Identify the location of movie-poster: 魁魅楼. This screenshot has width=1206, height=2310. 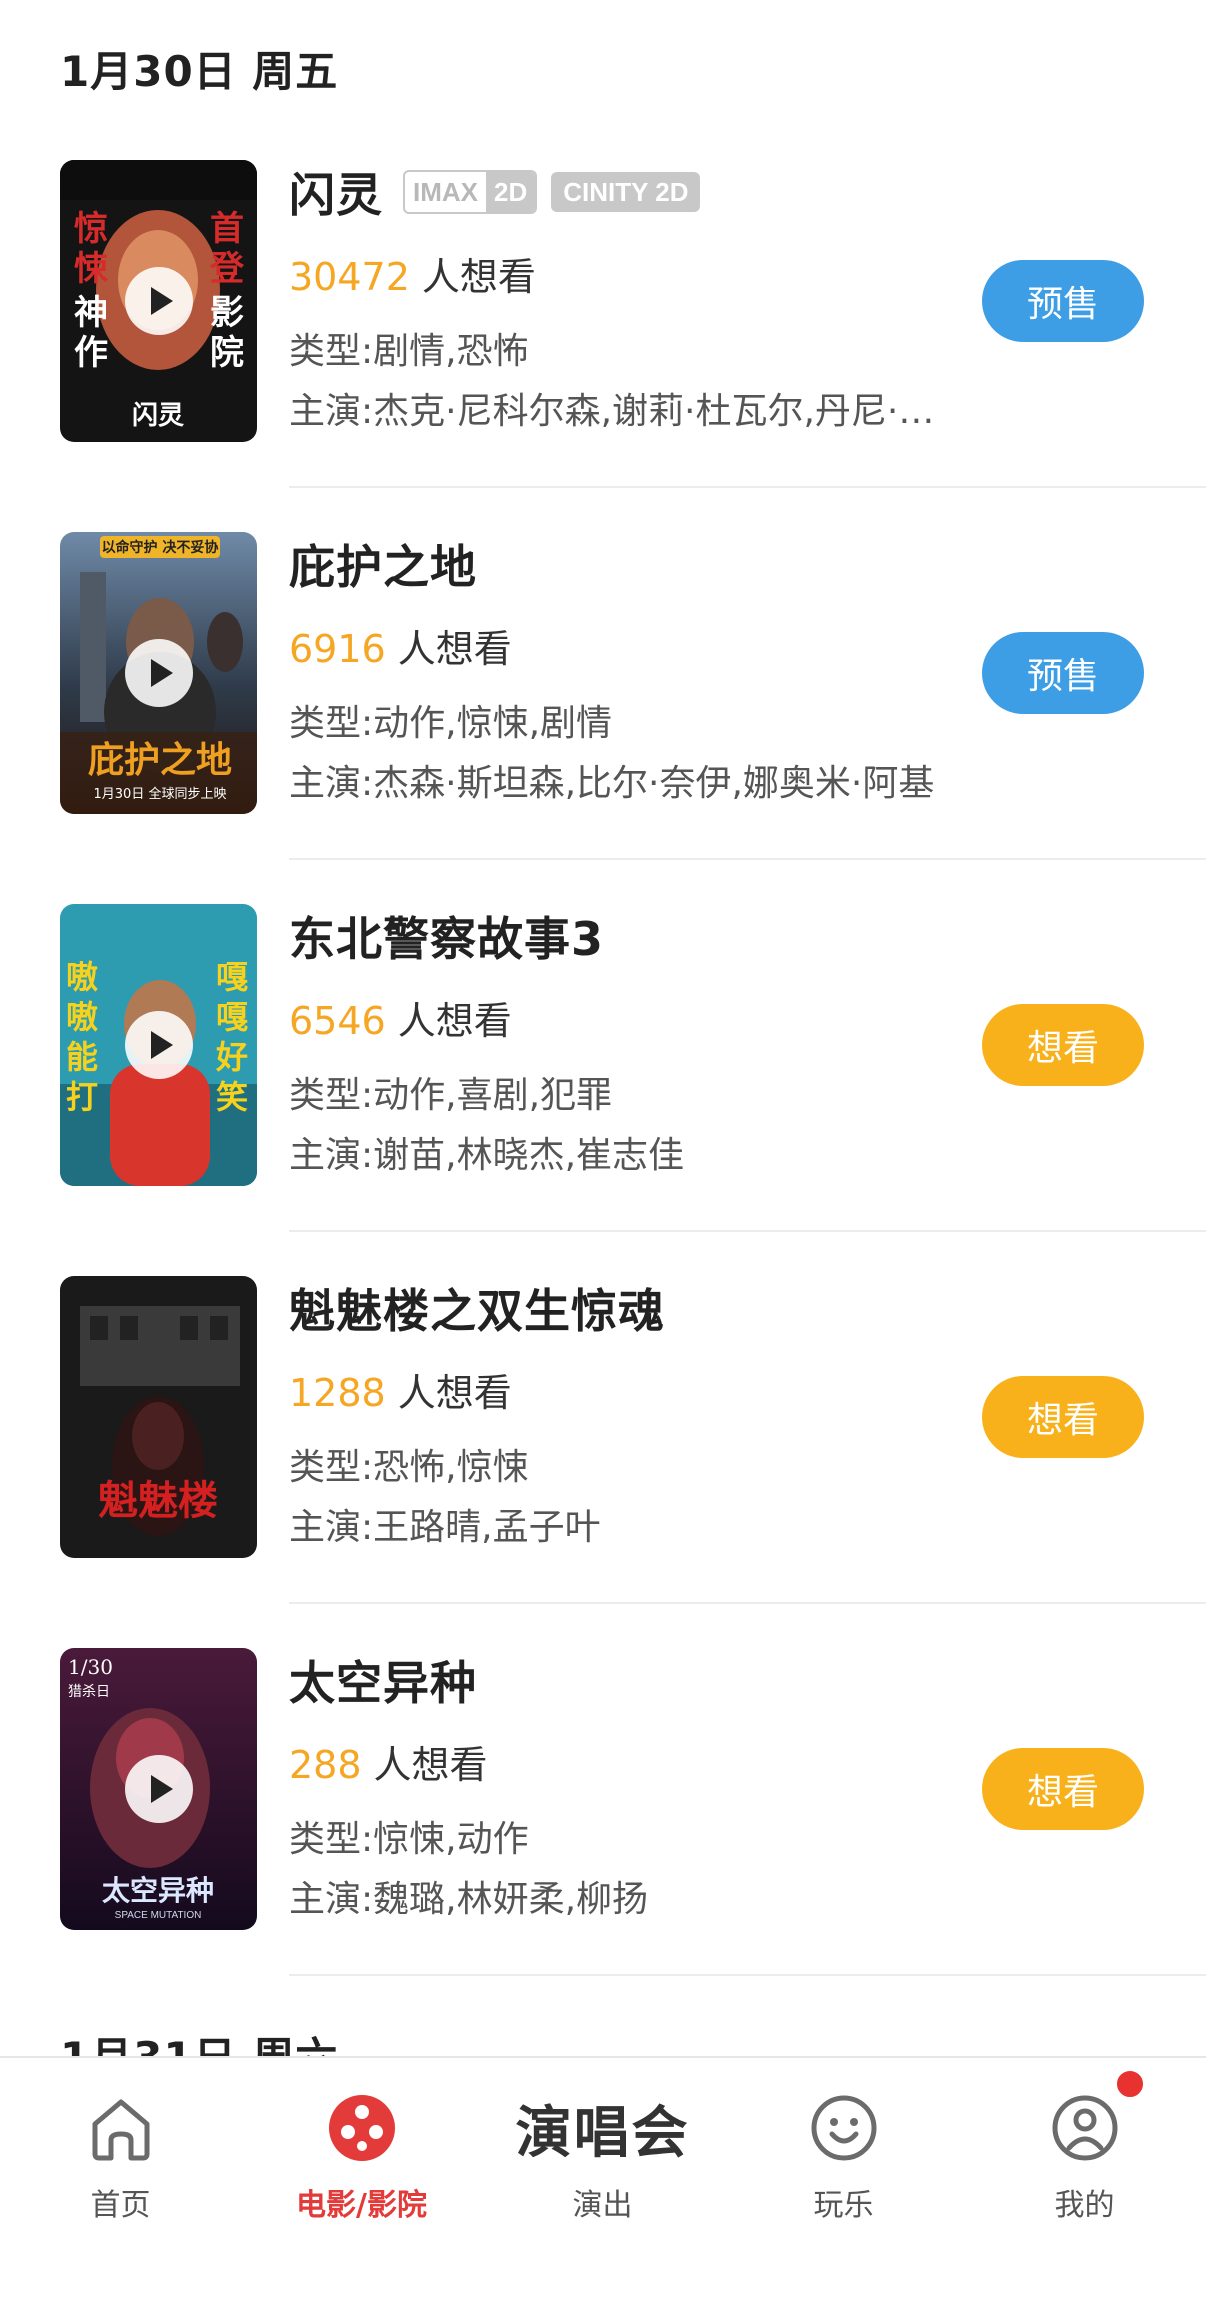
(158, 1417).